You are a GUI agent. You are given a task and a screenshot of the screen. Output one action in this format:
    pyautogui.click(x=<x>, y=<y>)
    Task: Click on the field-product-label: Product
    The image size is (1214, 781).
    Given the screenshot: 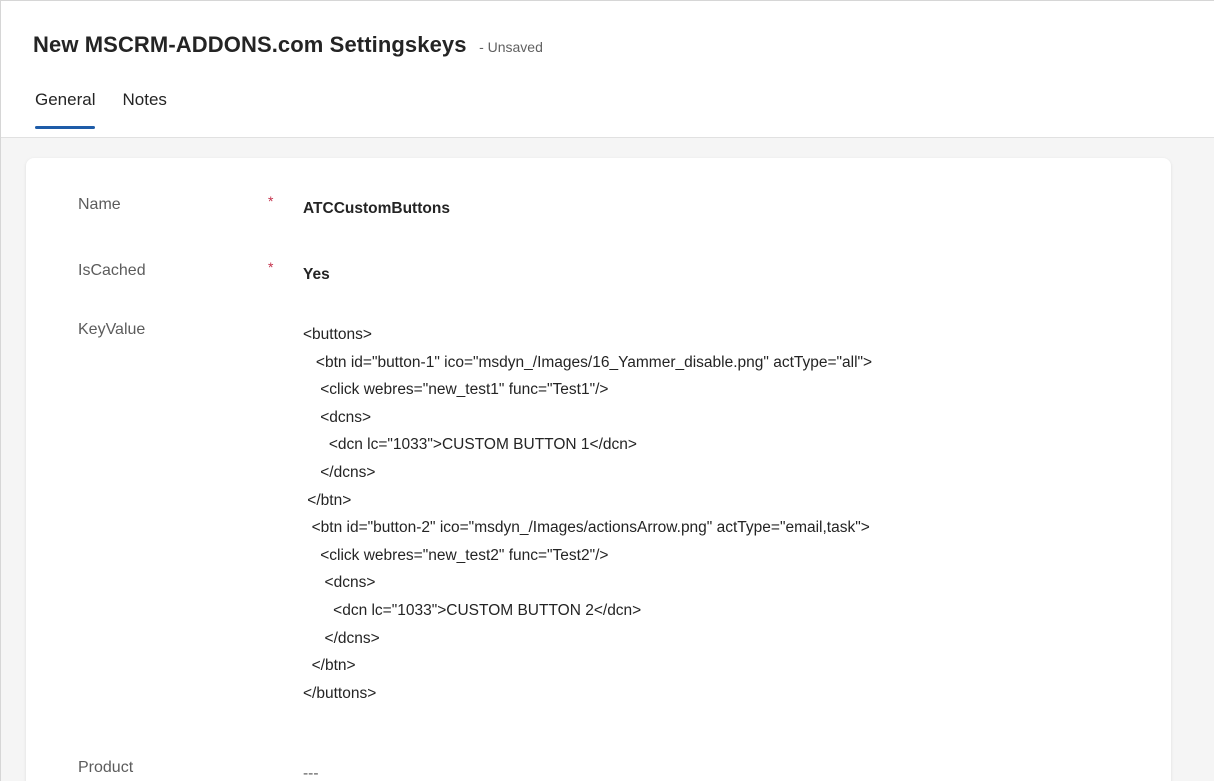 What is the action you would take?
    pyautogui.click(x=106, y=767)
    